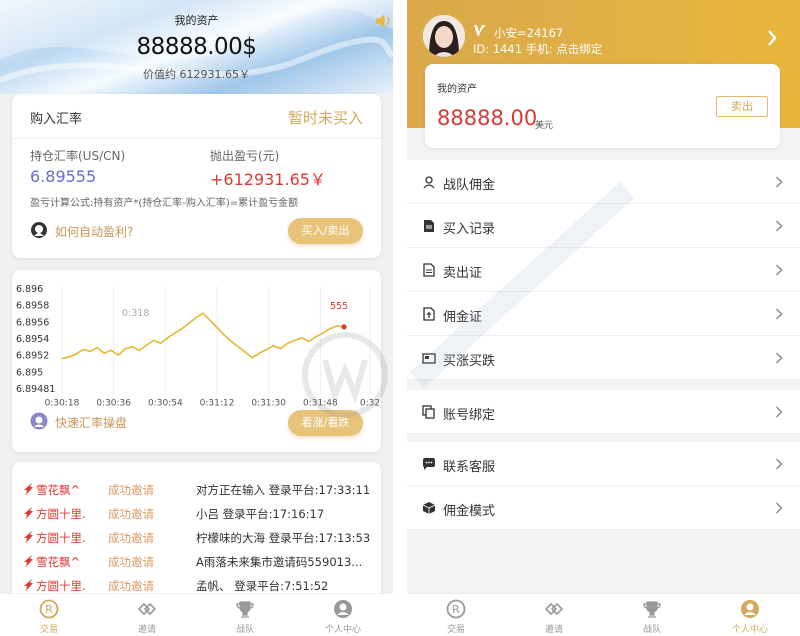 The width and height of the screenshot is (800, 636). What do you see at coordinates (94, 231) in the screenshot?
I see `auto-profit-link: 如何自动盈利?` at bounding box center [94, 231].